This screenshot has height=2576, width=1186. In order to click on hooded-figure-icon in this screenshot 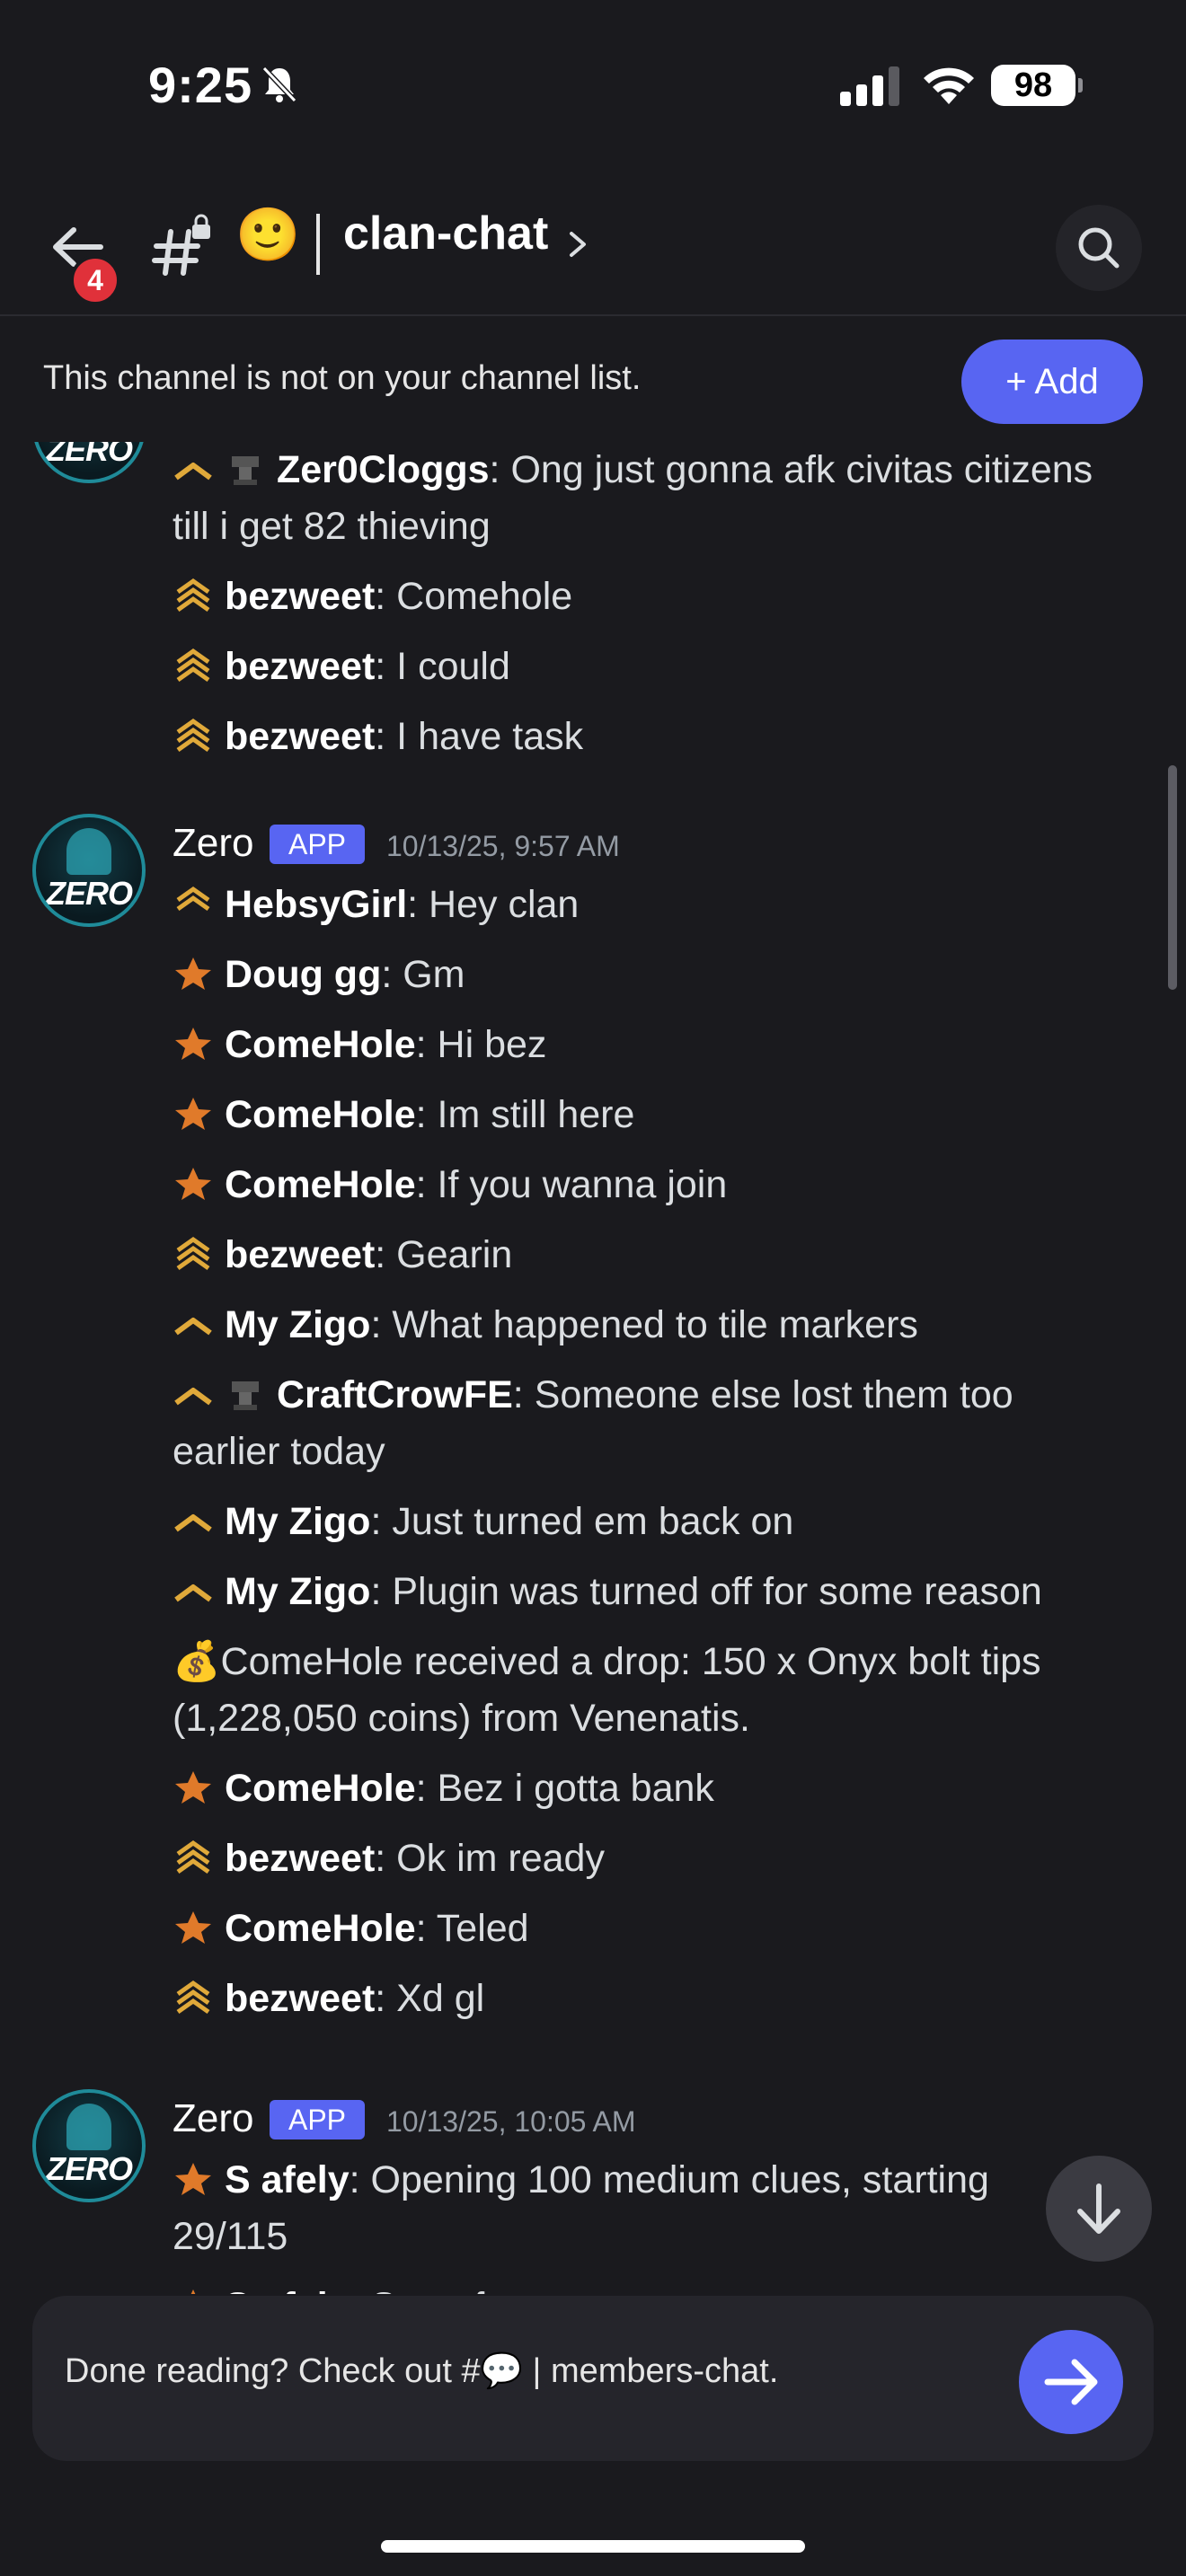, I will do `click(88, 851)`.